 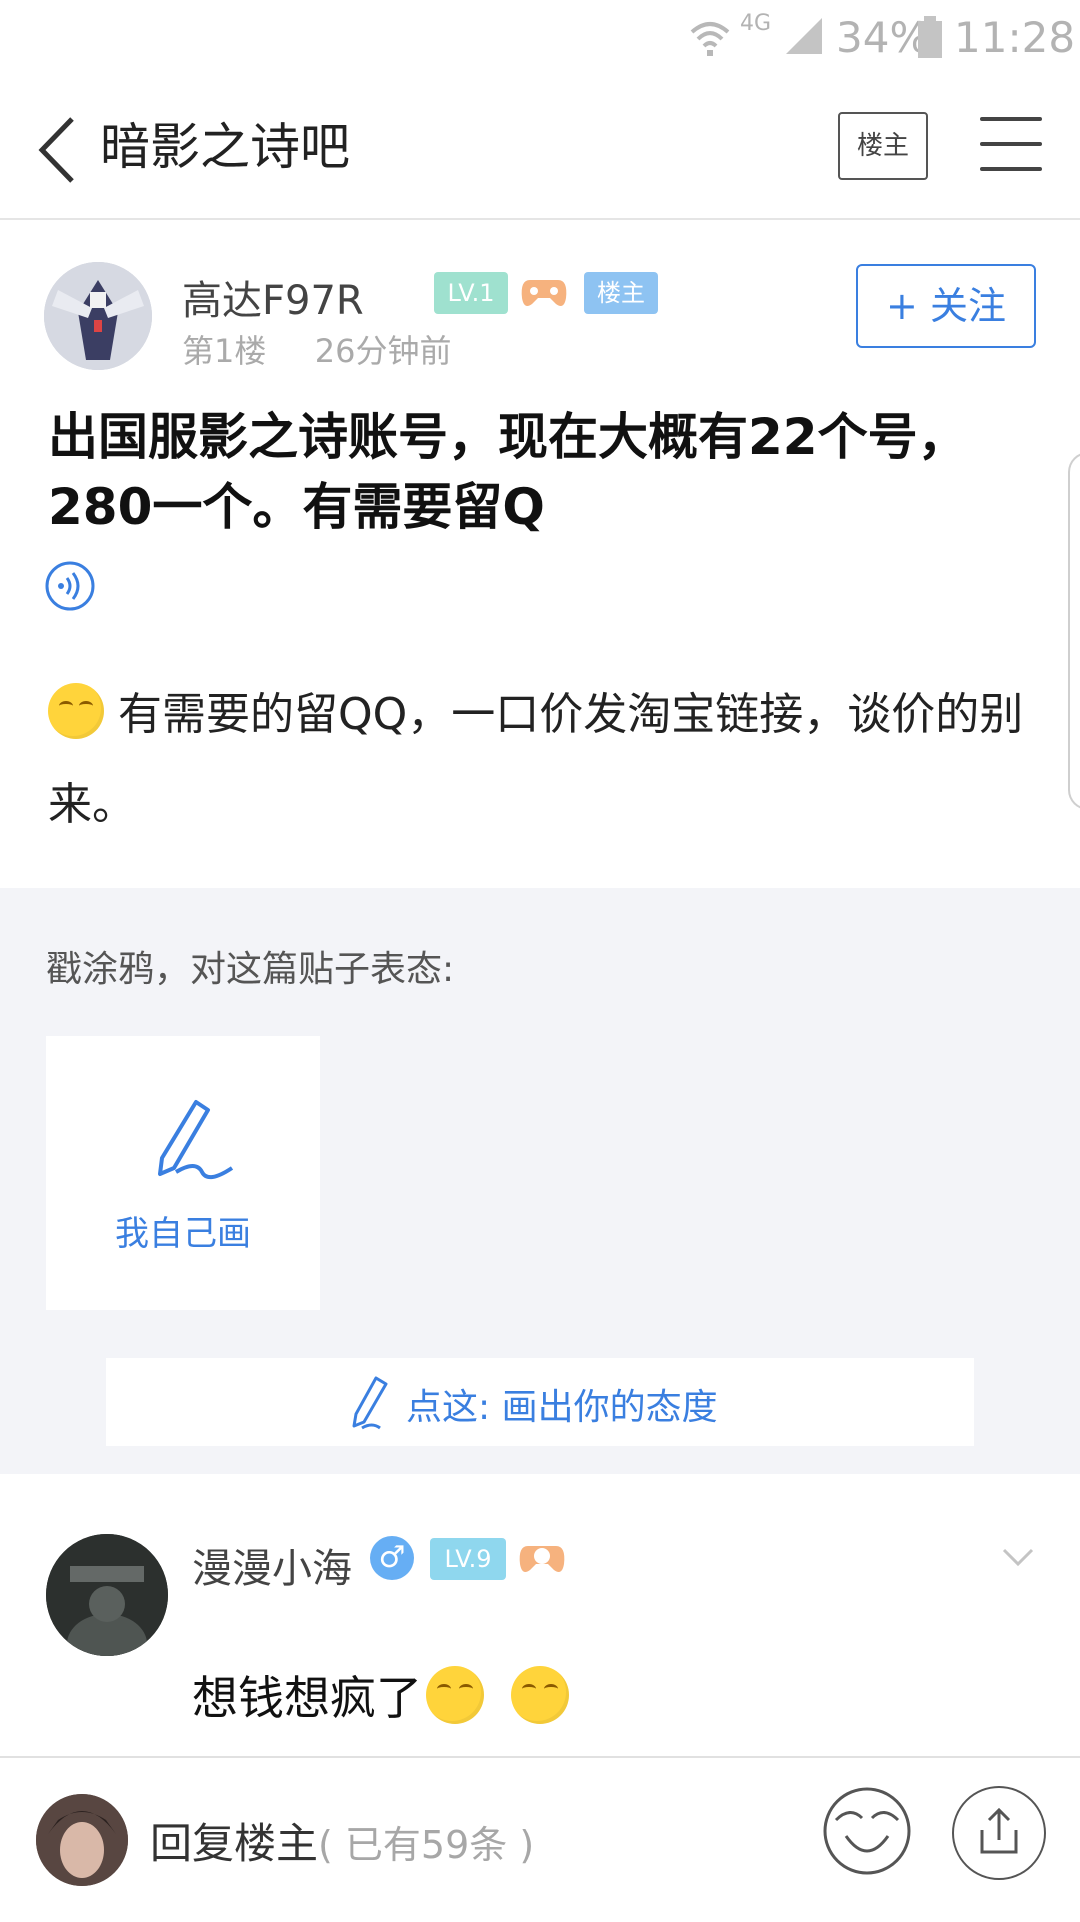 I want to click on comment-text: 想钱想疯了, so click(x=380, y=1695).